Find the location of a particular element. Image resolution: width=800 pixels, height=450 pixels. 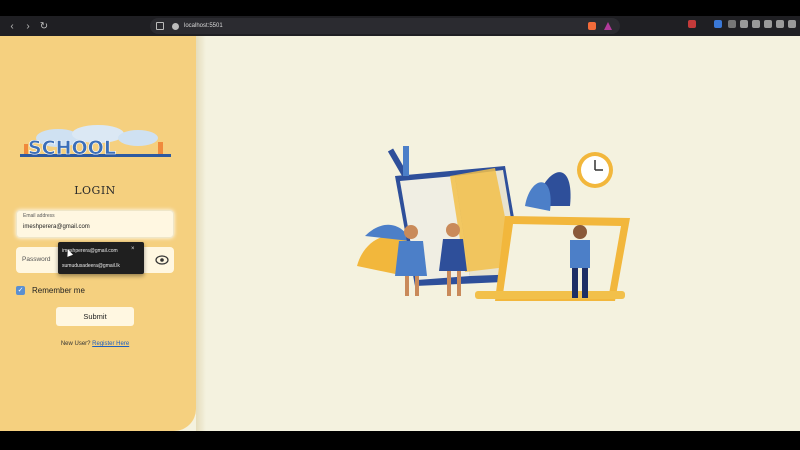

page-title: LOGIN is located at coordinates (95, 190).